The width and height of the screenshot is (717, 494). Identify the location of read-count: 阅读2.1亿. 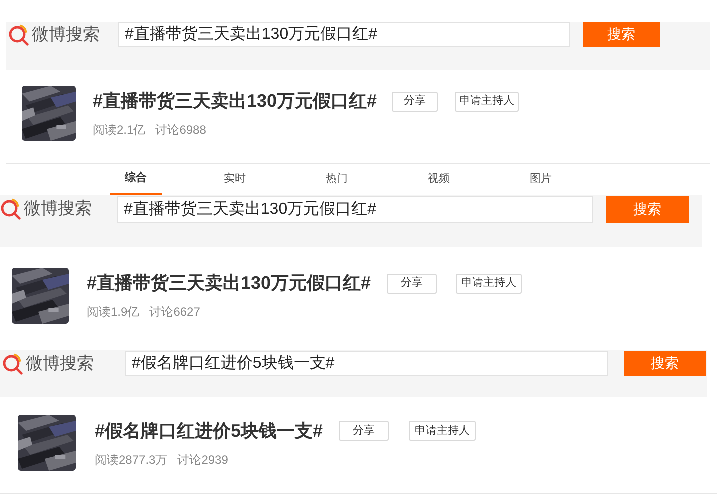
(119, 130).